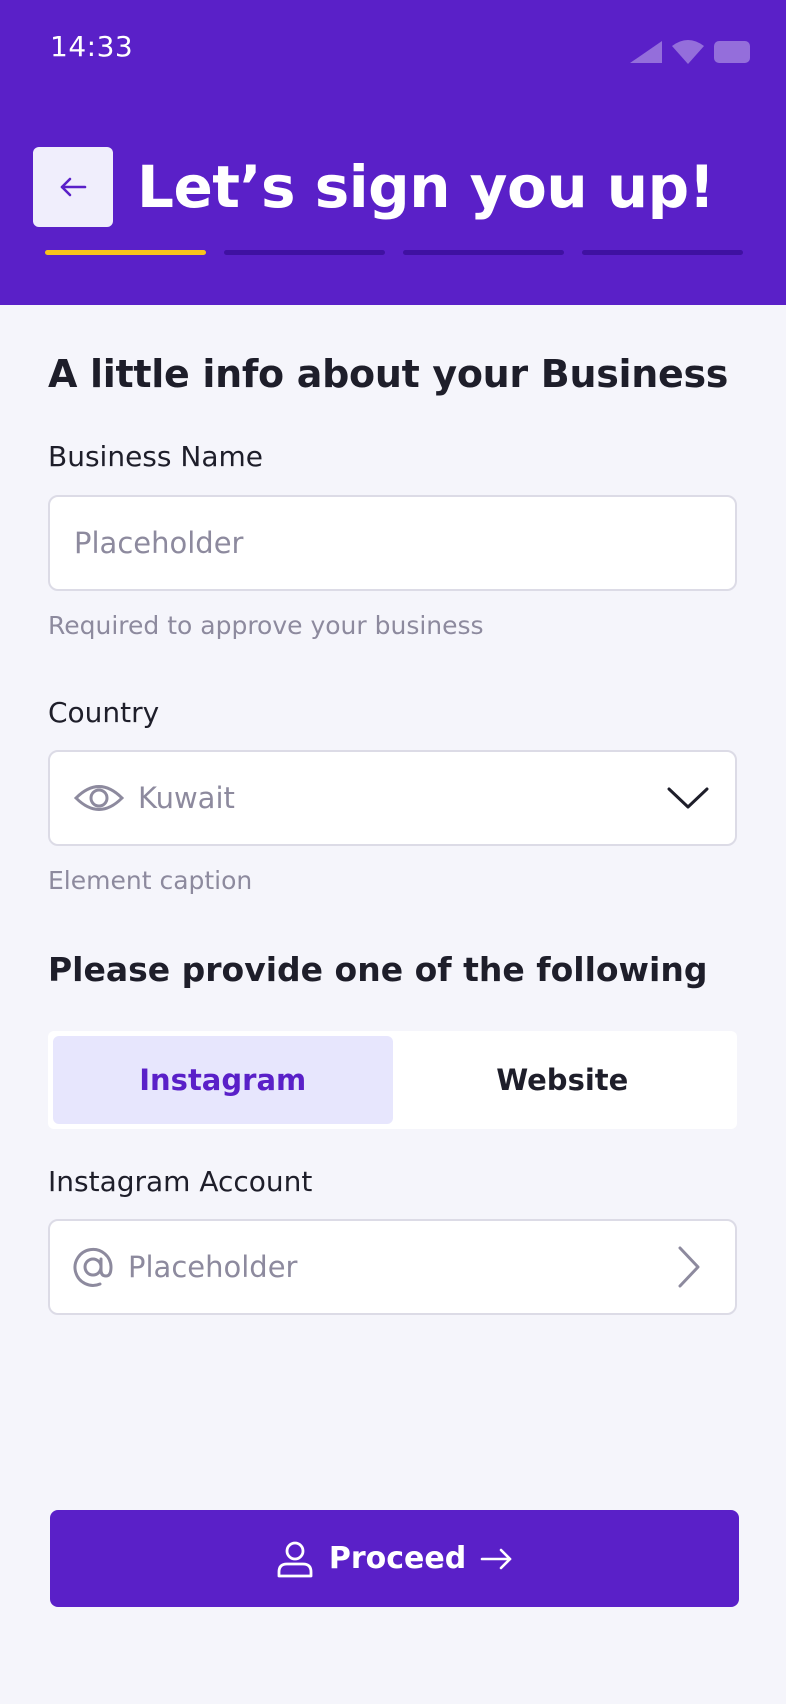 The width and height of the screenshot is (786, 1704). What do you see at coordinates (295, 1559) in the screenshot?
I see `user-icon` at bounding box center [295, 1559].